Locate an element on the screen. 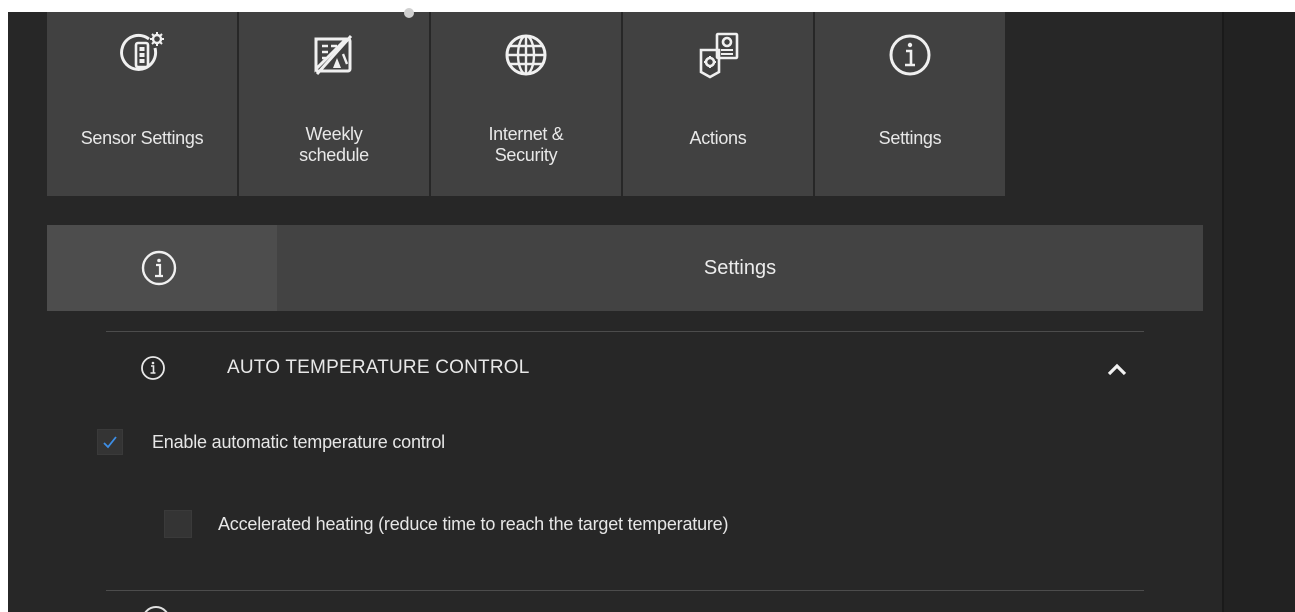  page-title: Settings is located at coordinates (740, 268).